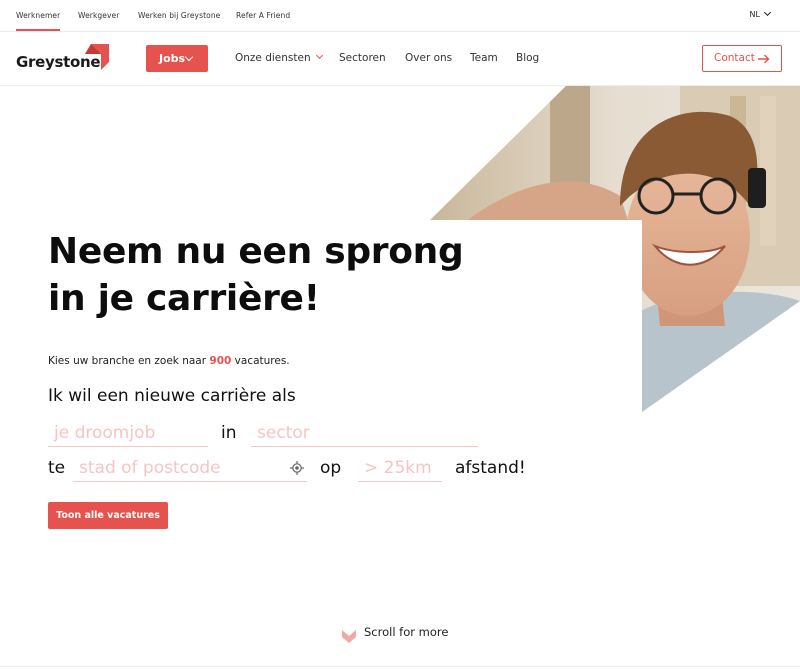 The image size is (800, 670). What do you see at coordinates (263, 275) in the screenshot?
I see `hero-headline: Neem nu een sprong in je carrière!` at bounding box center [263, 275].